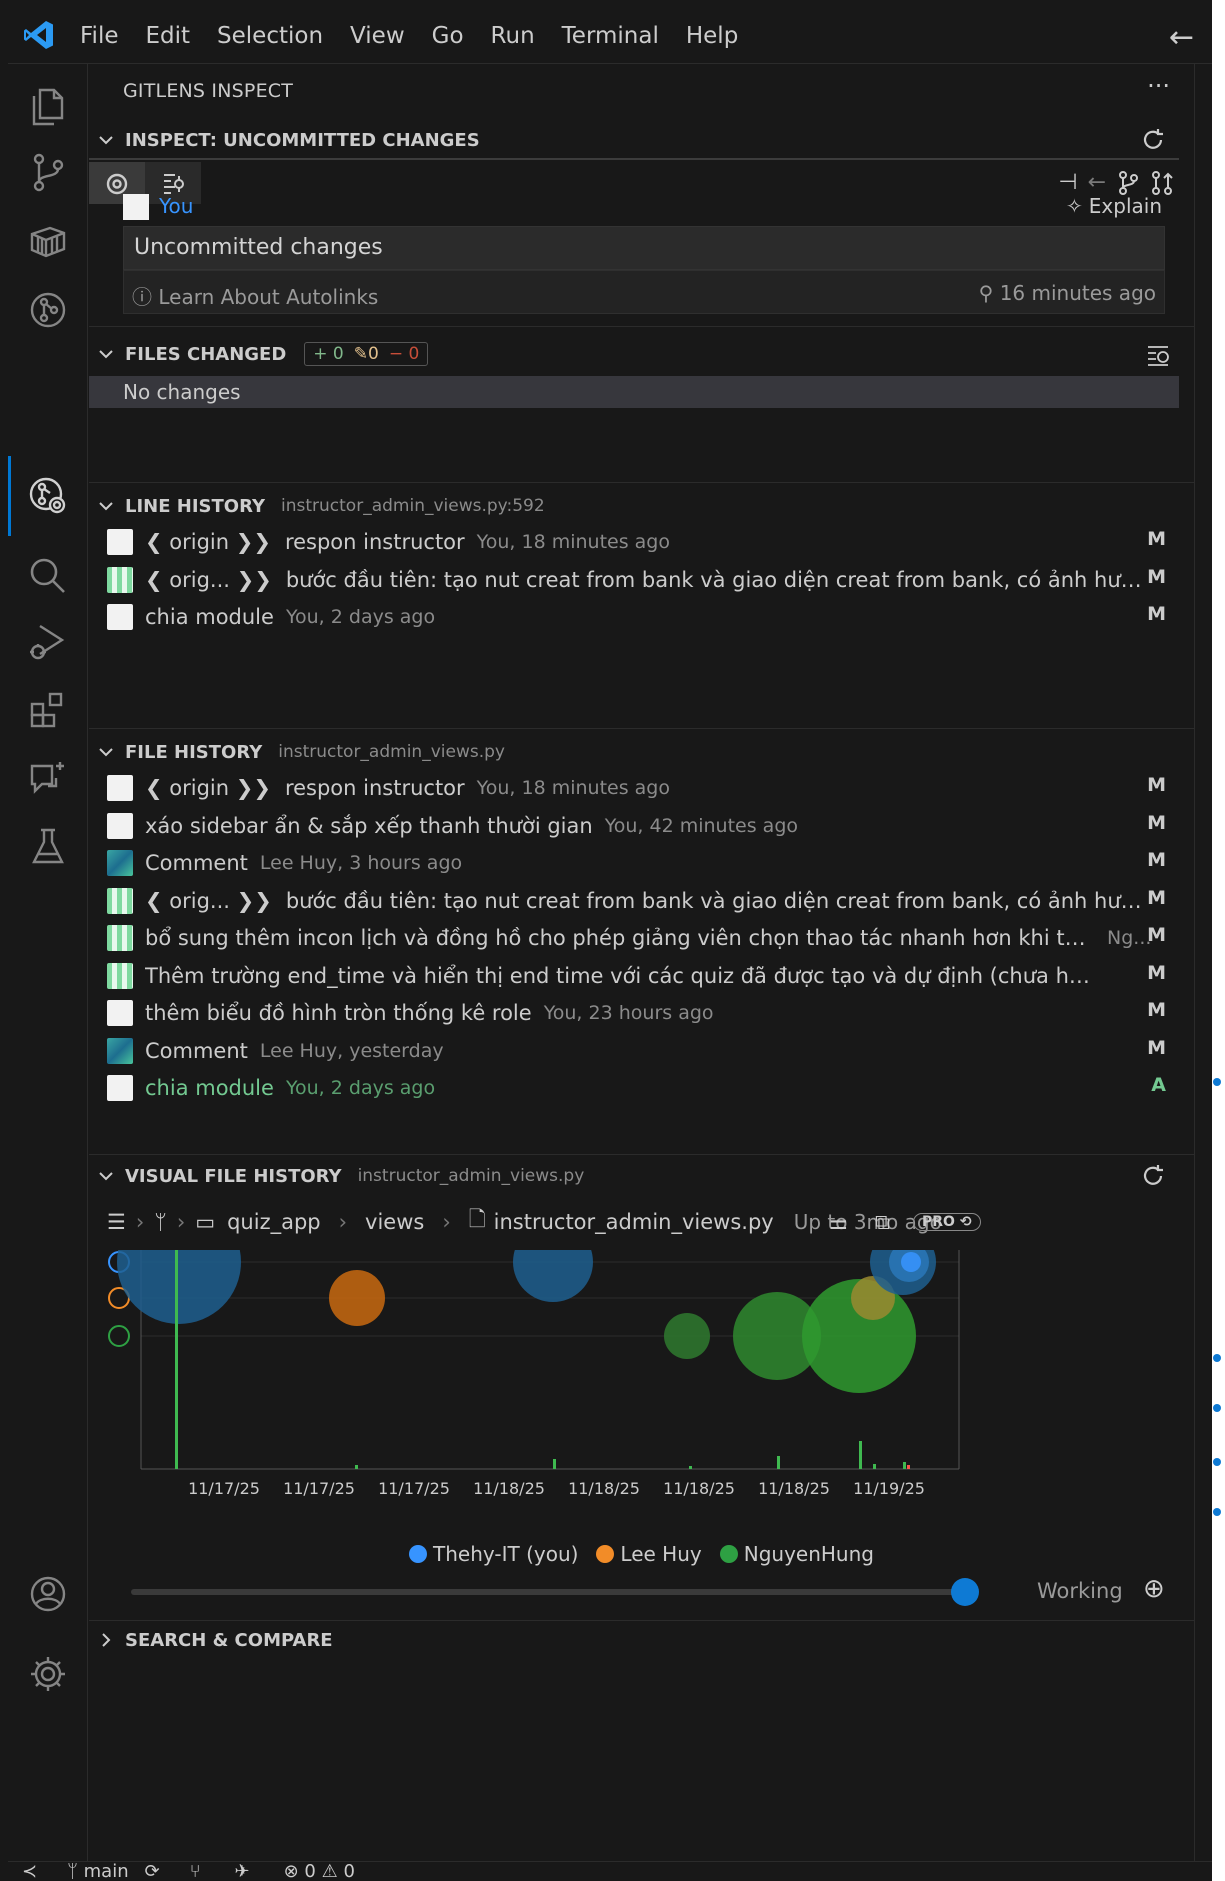  I want to click on gitlens-inspect-icon, so click(48, 496).